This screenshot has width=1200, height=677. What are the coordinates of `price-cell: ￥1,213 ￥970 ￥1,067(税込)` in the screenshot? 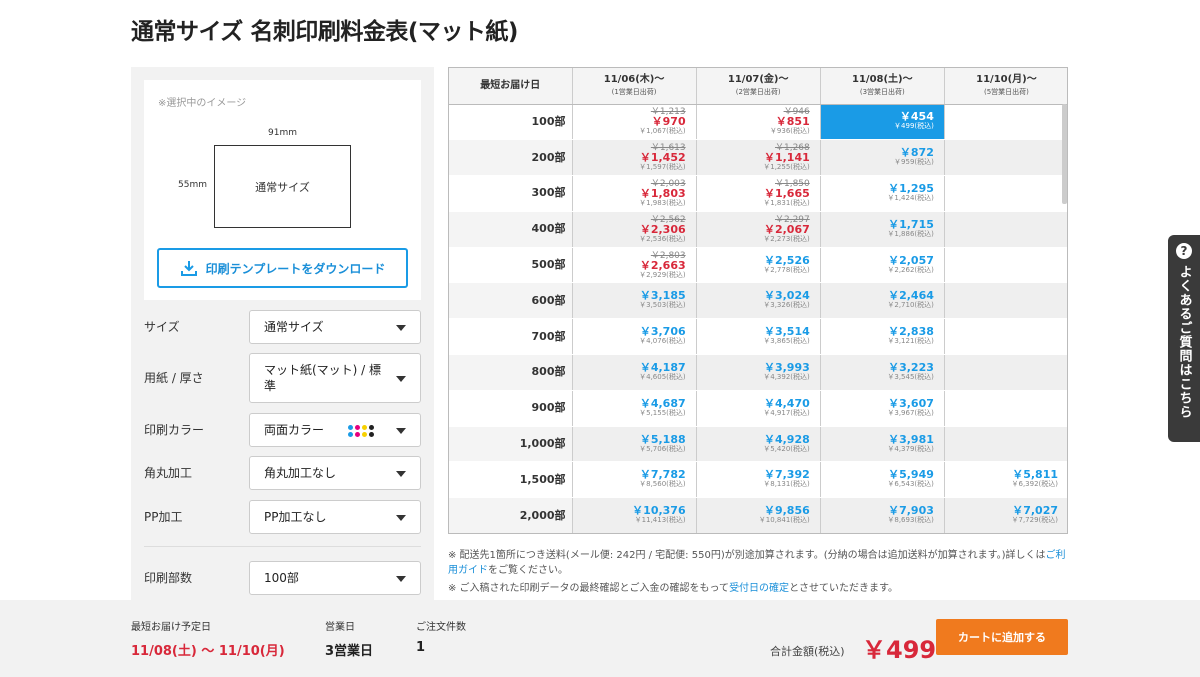 It's located at (634, 122).